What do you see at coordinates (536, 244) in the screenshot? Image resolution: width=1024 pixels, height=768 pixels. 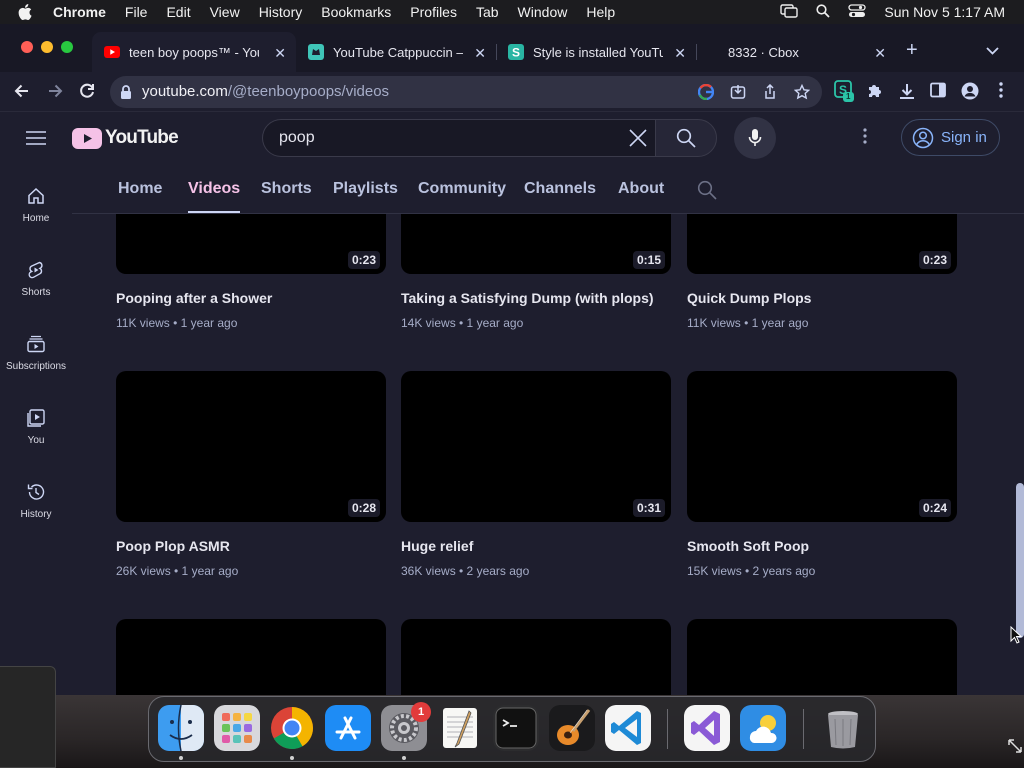 I see `video-thumbnail: 0:15` at bounding box center [536, 244].